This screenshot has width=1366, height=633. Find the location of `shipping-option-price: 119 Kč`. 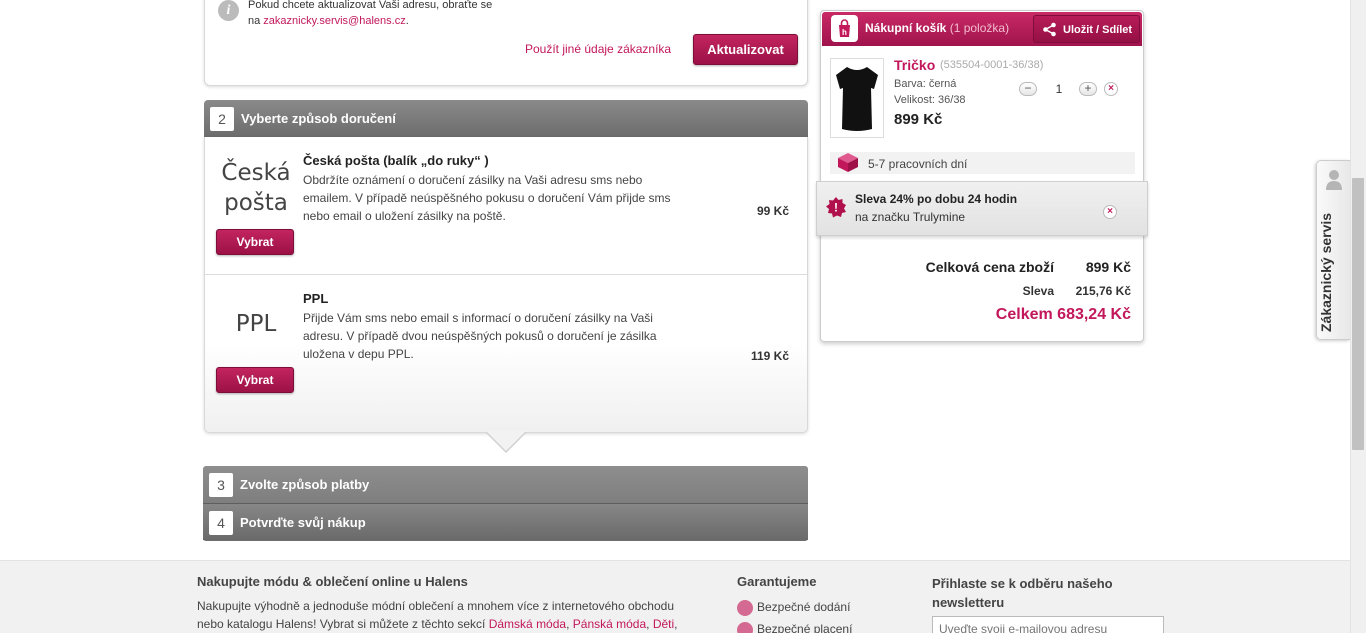

shipping-option-price: 119 Kč is located at coordinates (769, 356).